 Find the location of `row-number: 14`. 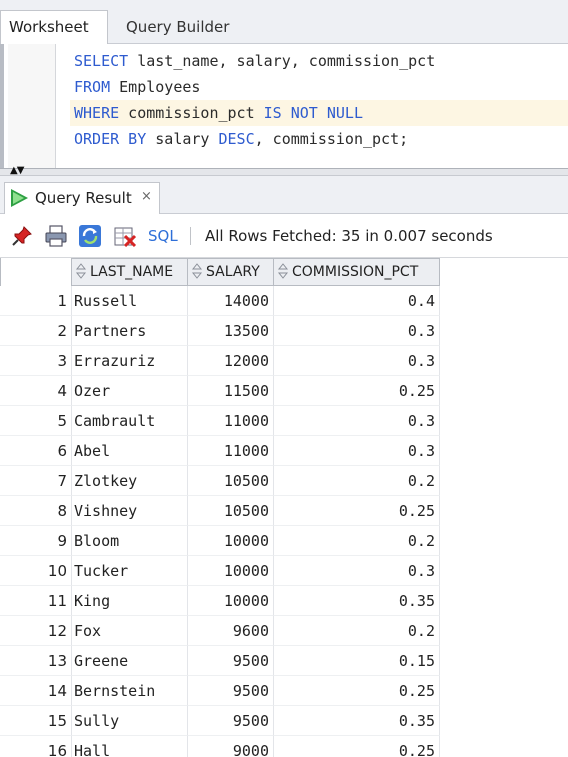

row-number: 14 is located at coordinates (36, 691).